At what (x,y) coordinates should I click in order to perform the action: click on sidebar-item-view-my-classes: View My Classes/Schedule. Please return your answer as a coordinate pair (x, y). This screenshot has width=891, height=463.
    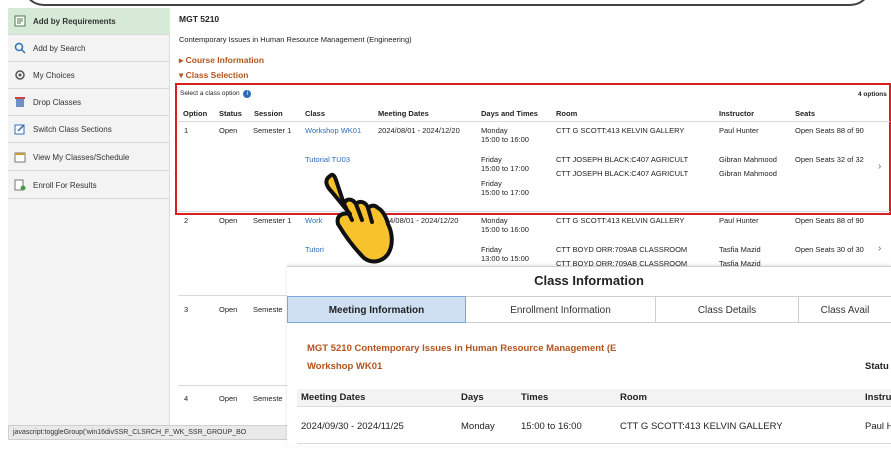
    Looking at the image, I should click on (89, 157).